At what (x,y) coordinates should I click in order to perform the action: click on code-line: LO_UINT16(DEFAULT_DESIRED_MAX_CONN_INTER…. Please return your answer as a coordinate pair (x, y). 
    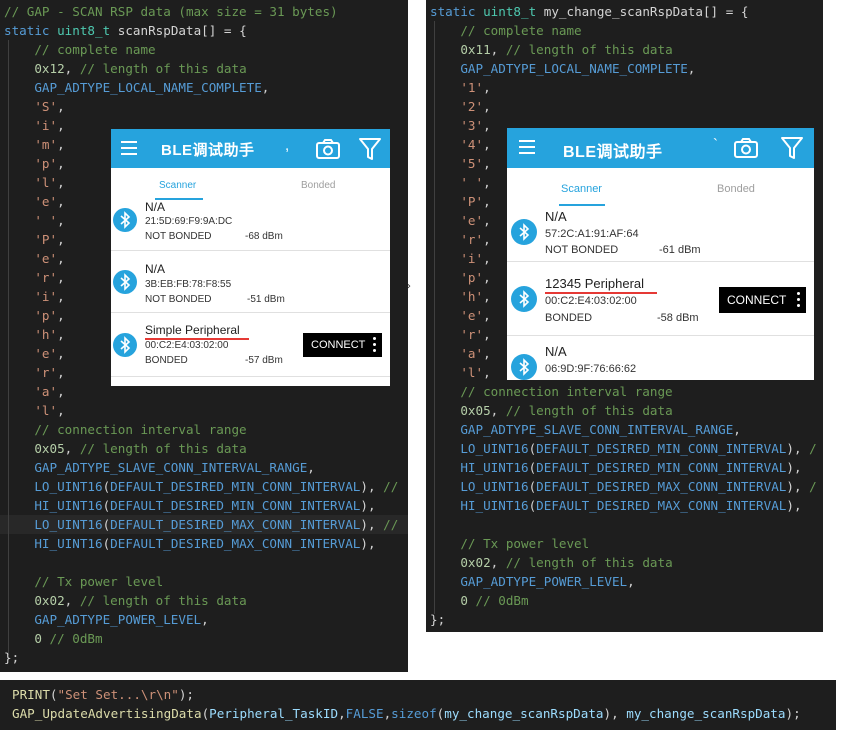
    Looking at the image, I should click on (623, 486).